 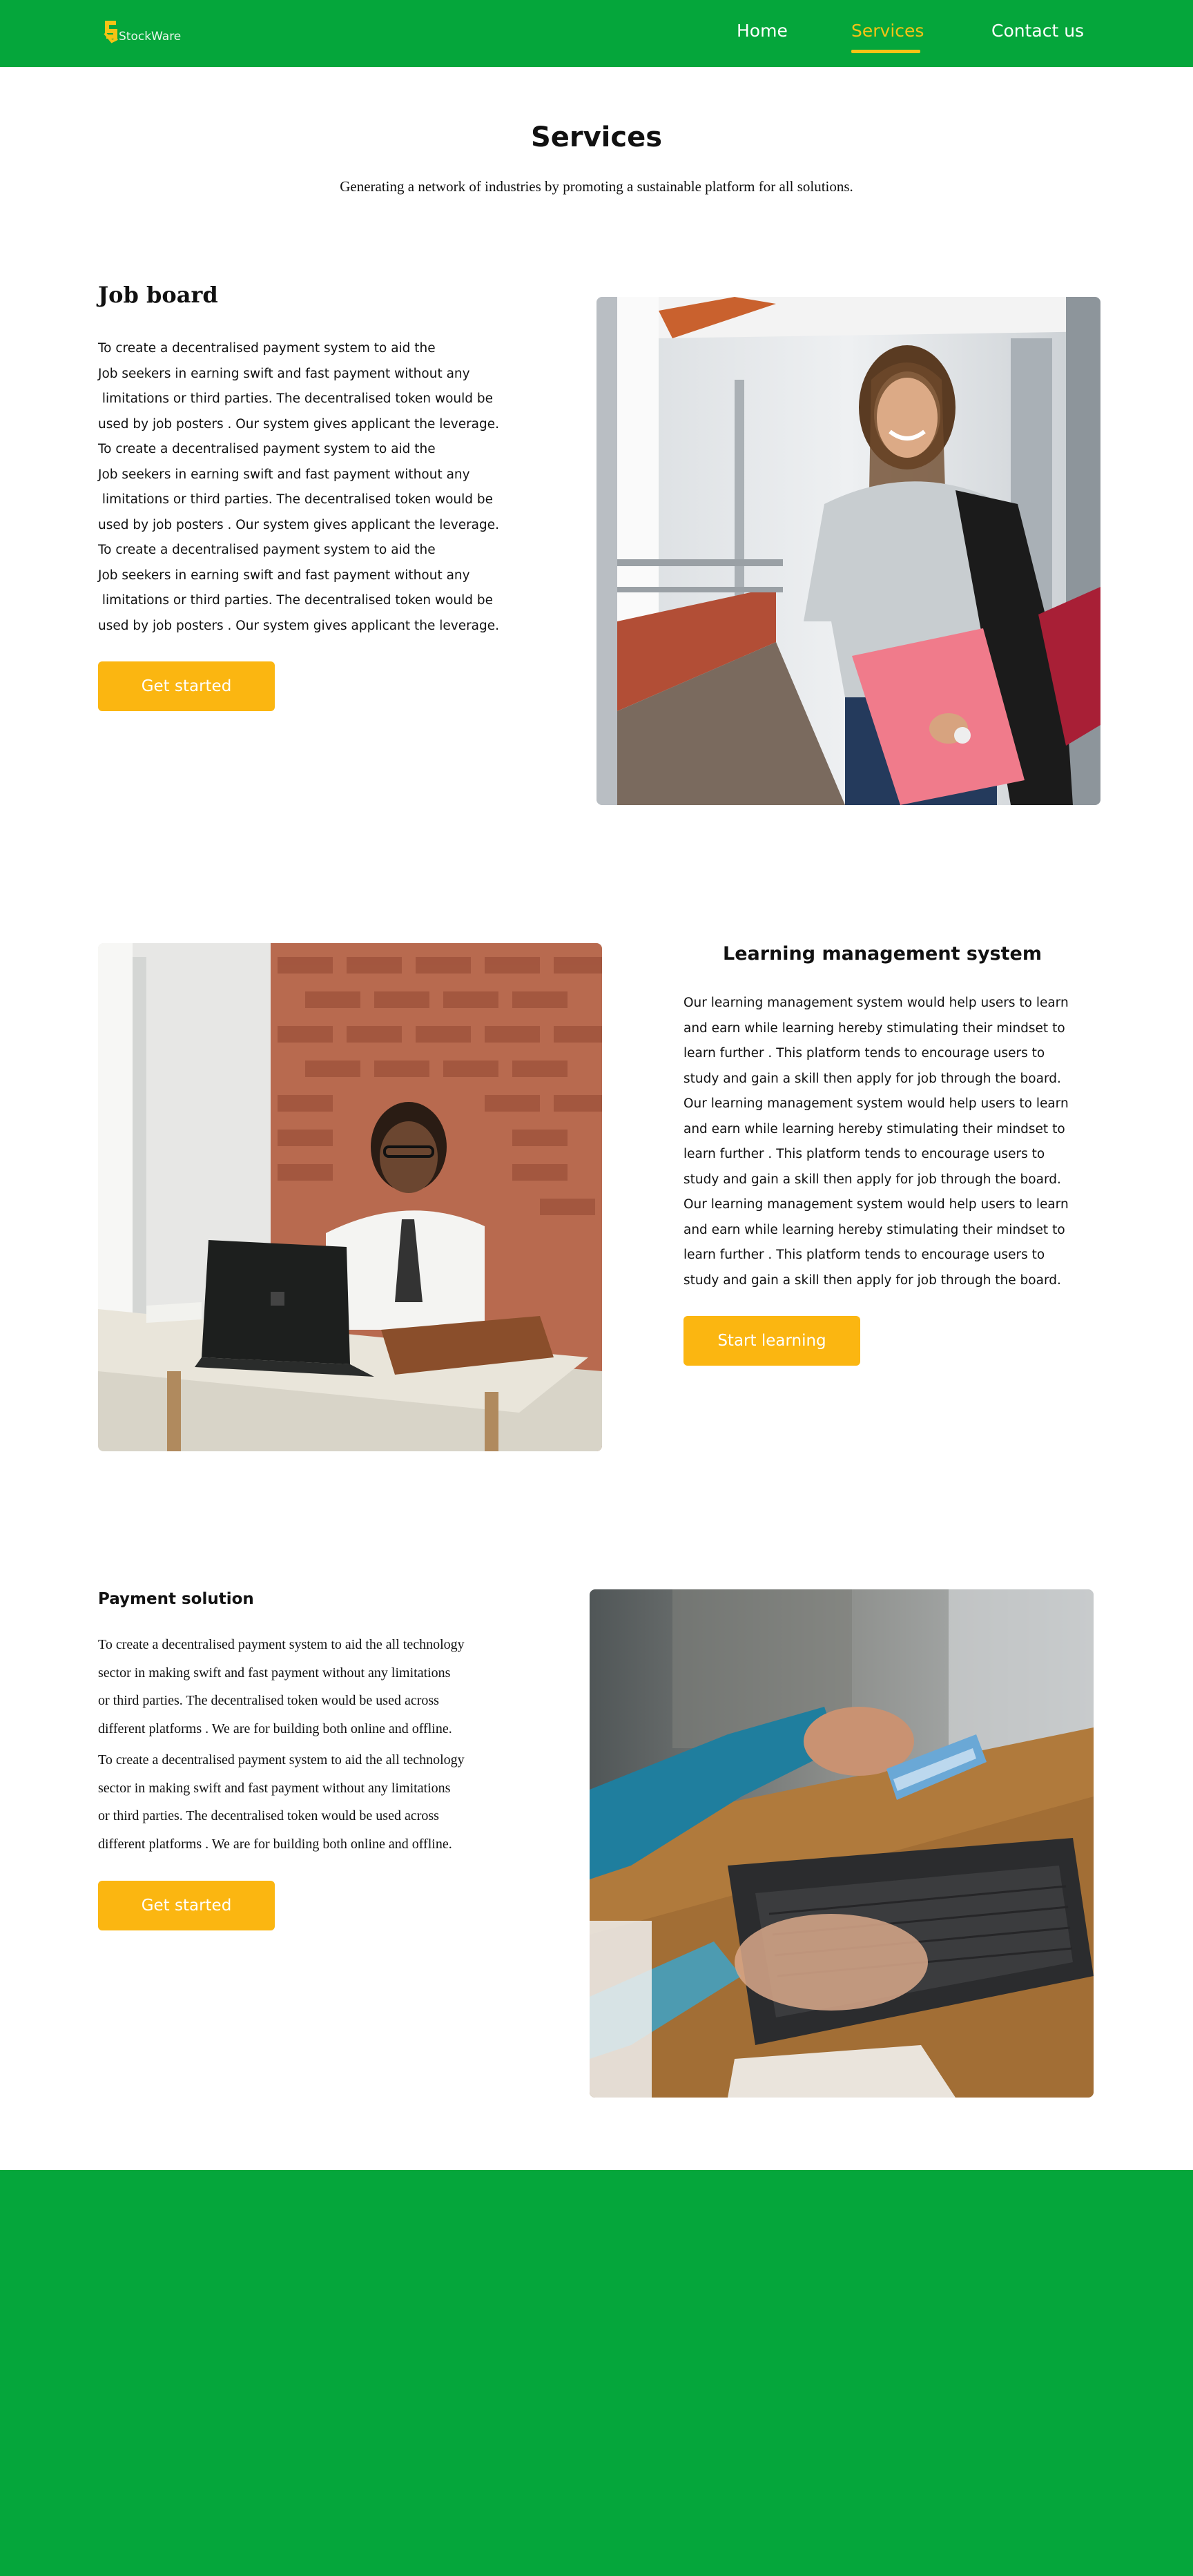 What do you see at coordinates (186, 686) in the screenshot?
I see `get-started-button: Get started` at bounding box center [186, 686].